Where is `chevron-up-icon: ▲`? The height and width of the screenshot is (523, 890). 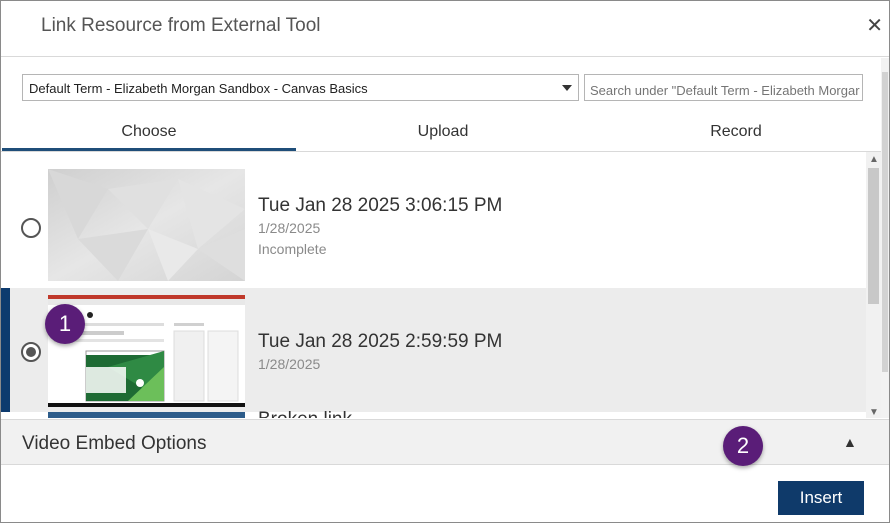
chevron-up-icon: ▲ is located at coordinates (850, 442).